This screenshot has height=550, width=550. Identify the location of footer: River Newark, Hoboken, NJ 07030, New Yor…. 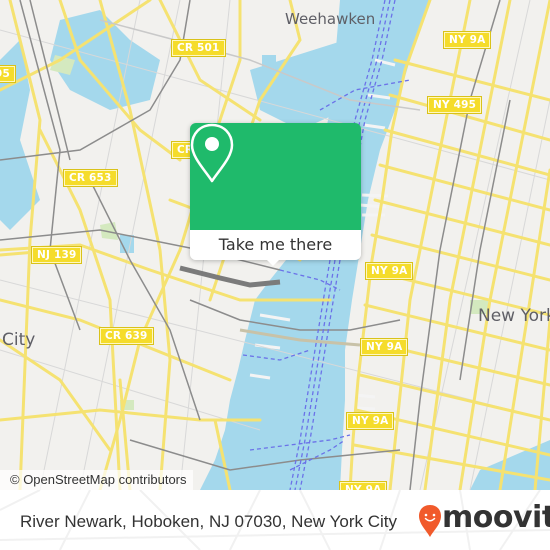
(275, 520).